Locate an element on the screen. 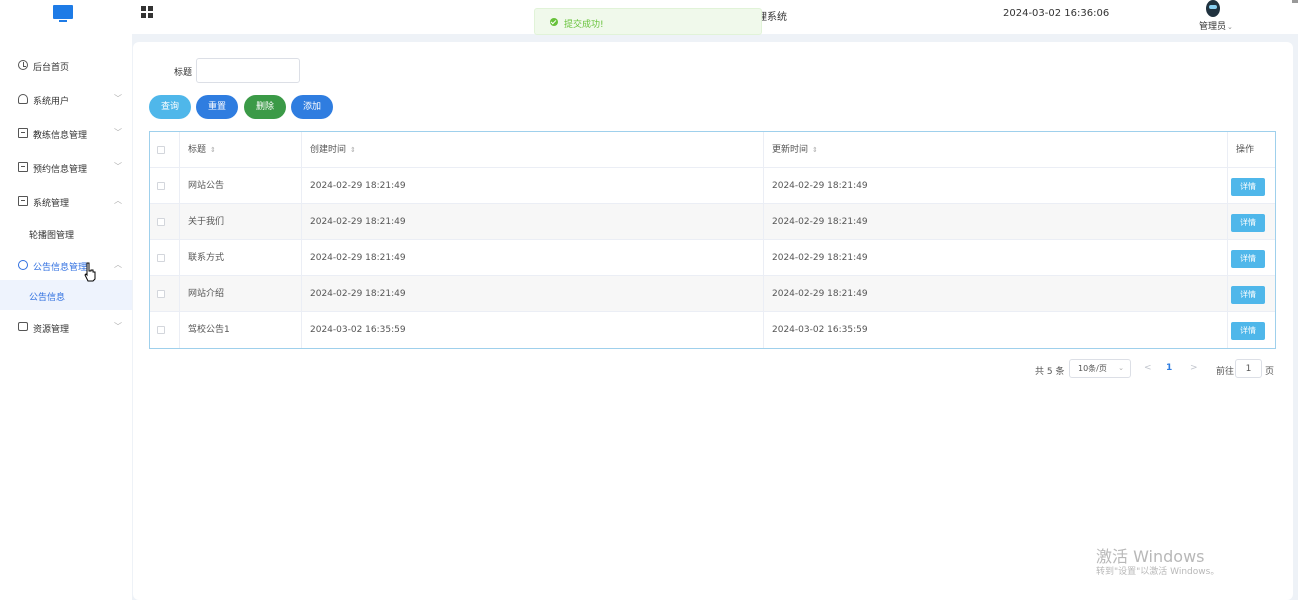  sidebar-item-label: 系统管理 is located at coordinates (51, 204).